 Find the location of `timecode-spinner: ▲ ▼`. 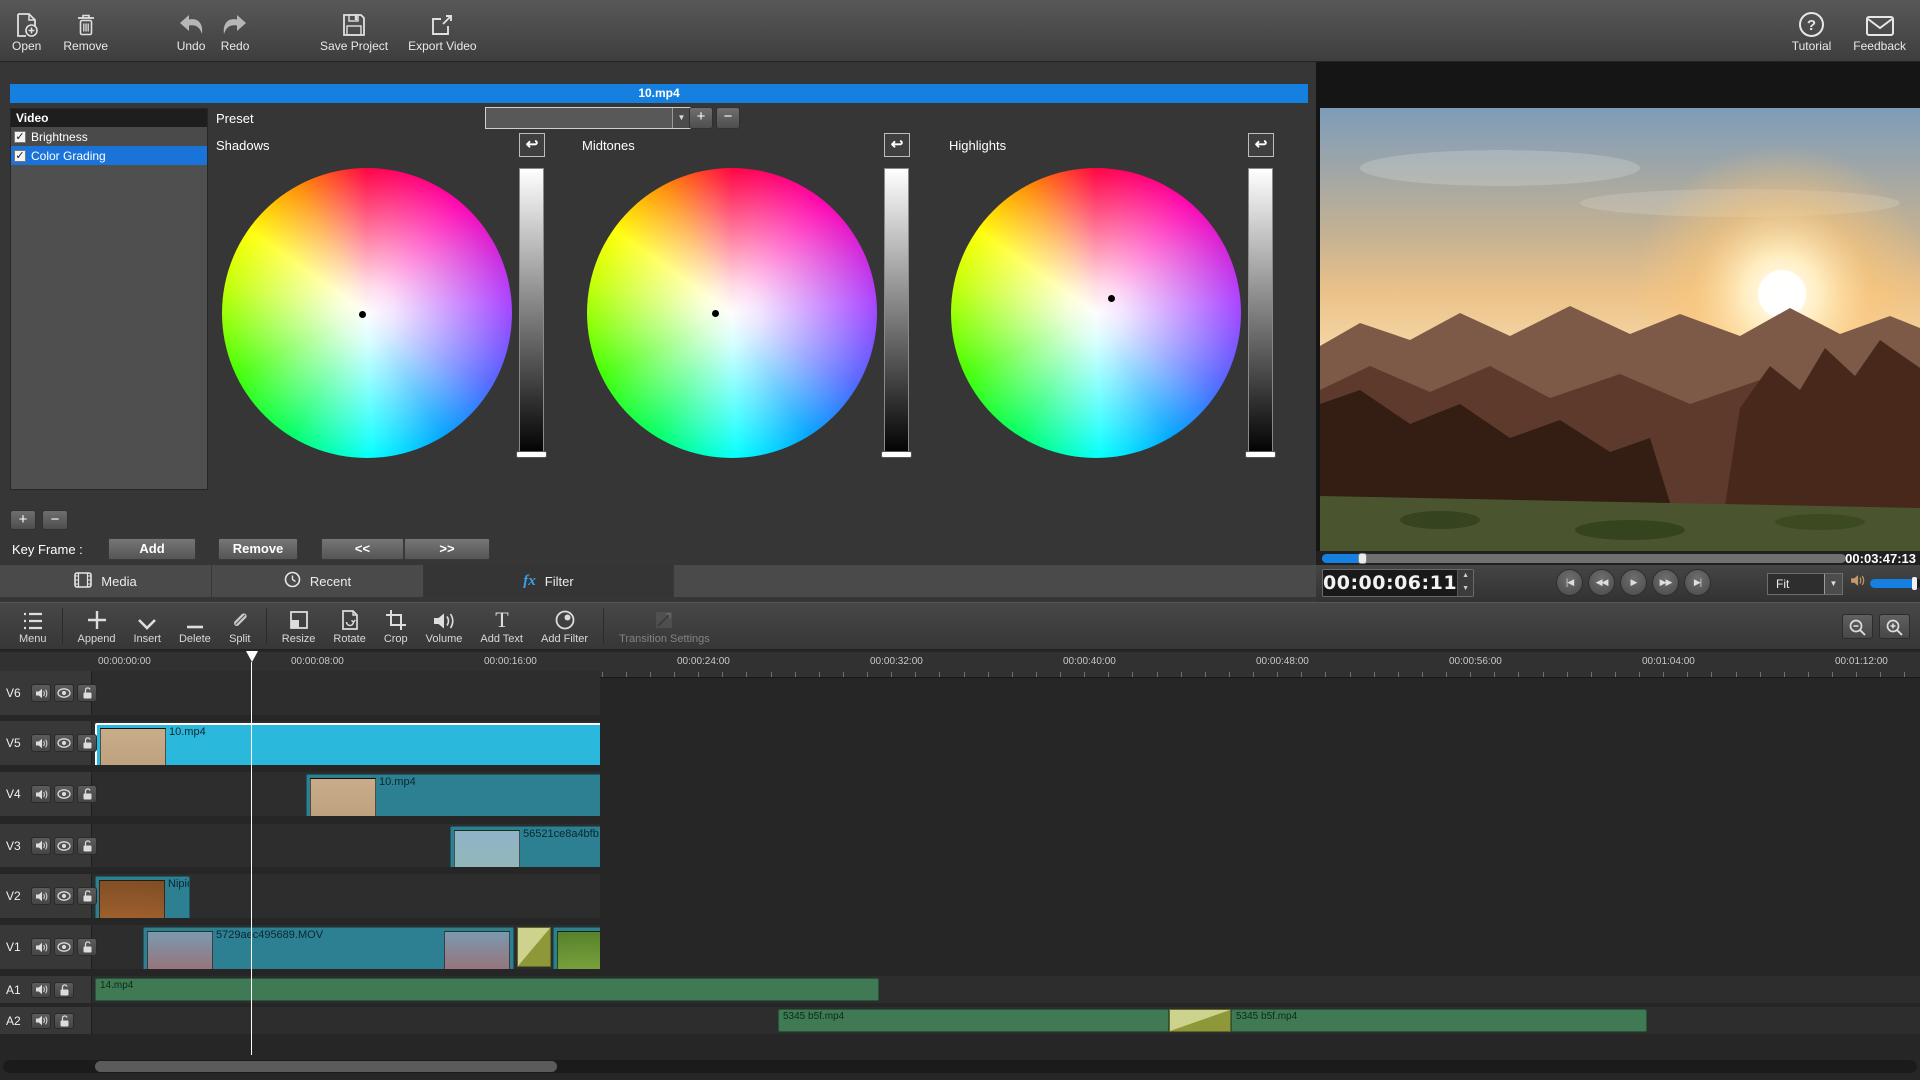

timecode-spinner: ▲ ▼ is located at coordinates (1465, 583).